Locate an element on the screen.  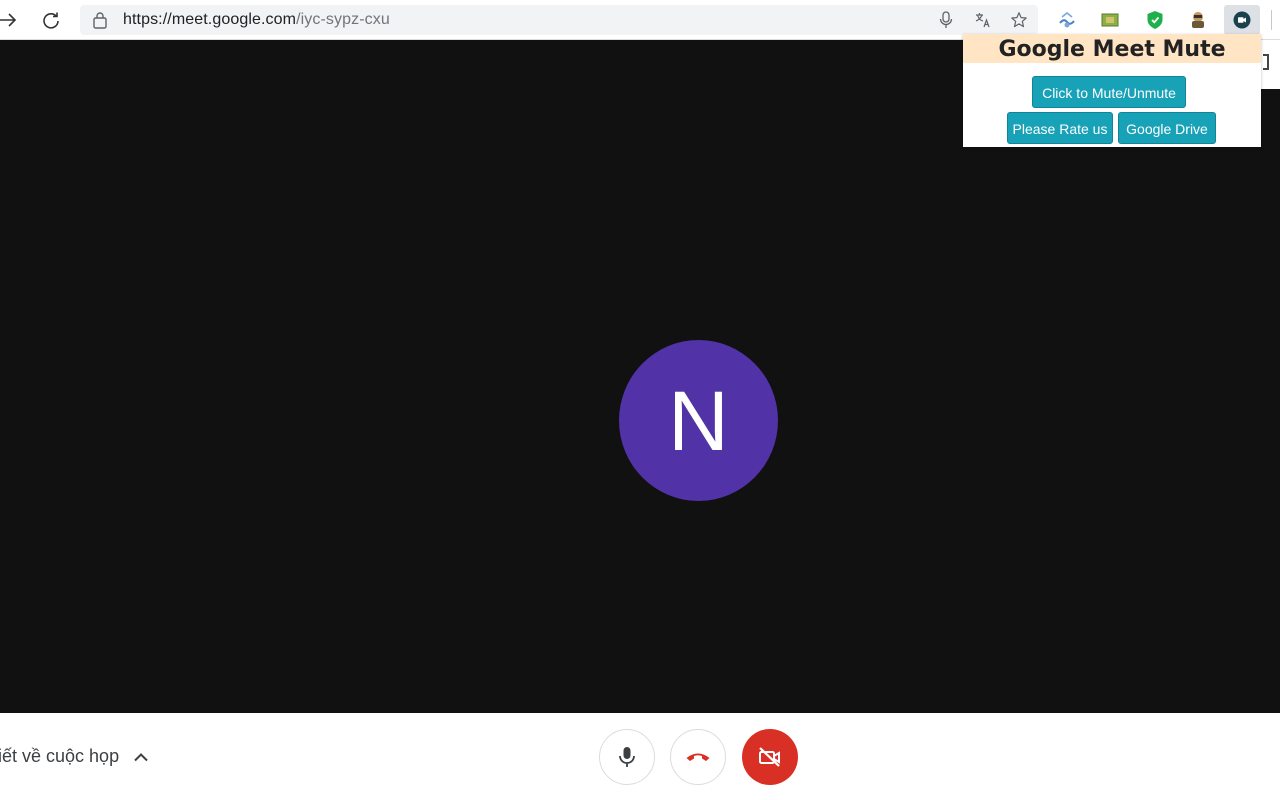
mute-toggle-button: Click to Mute/Unmute is located at coordinates (1109, 92).